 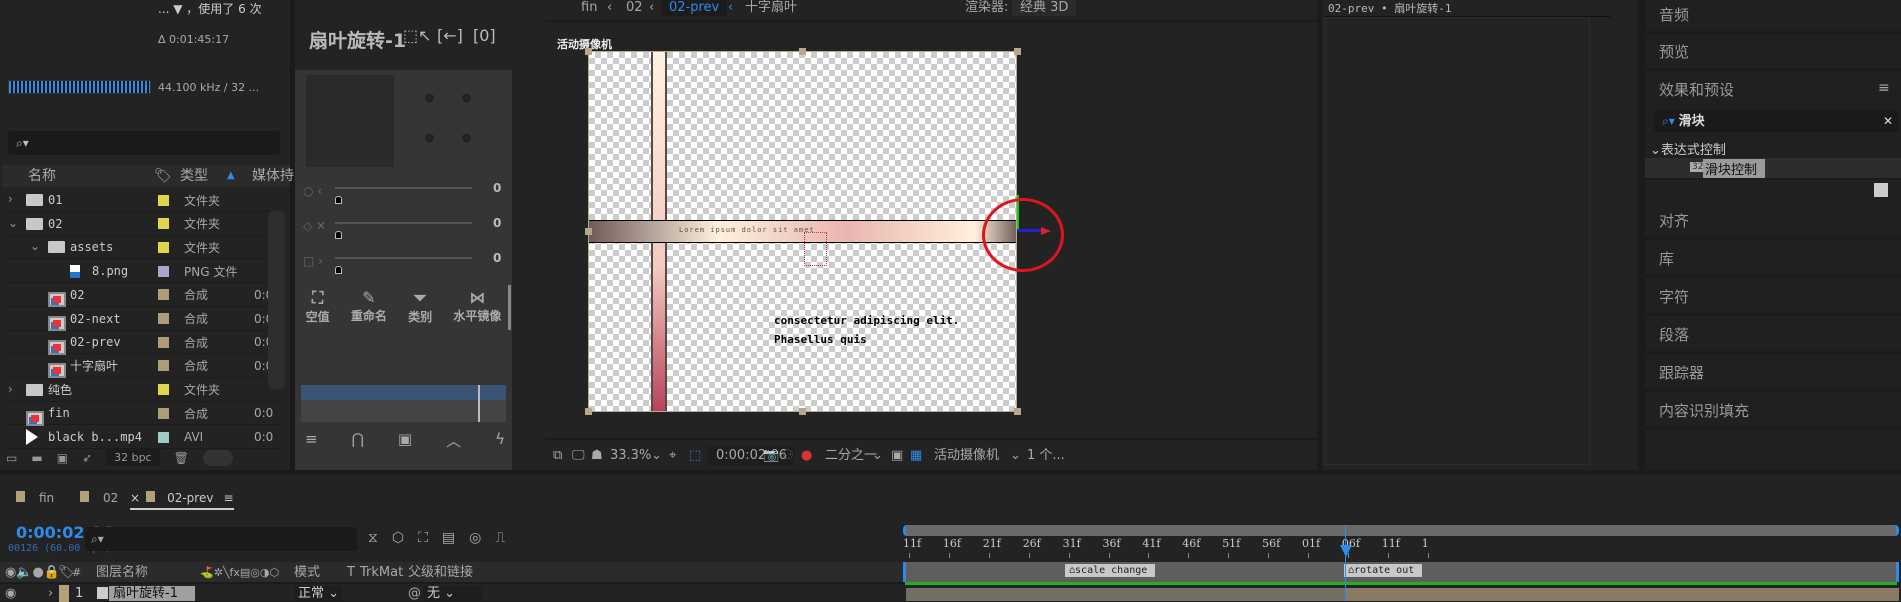 I want to click on channels-icon: ●, so click(x=806, y=456).